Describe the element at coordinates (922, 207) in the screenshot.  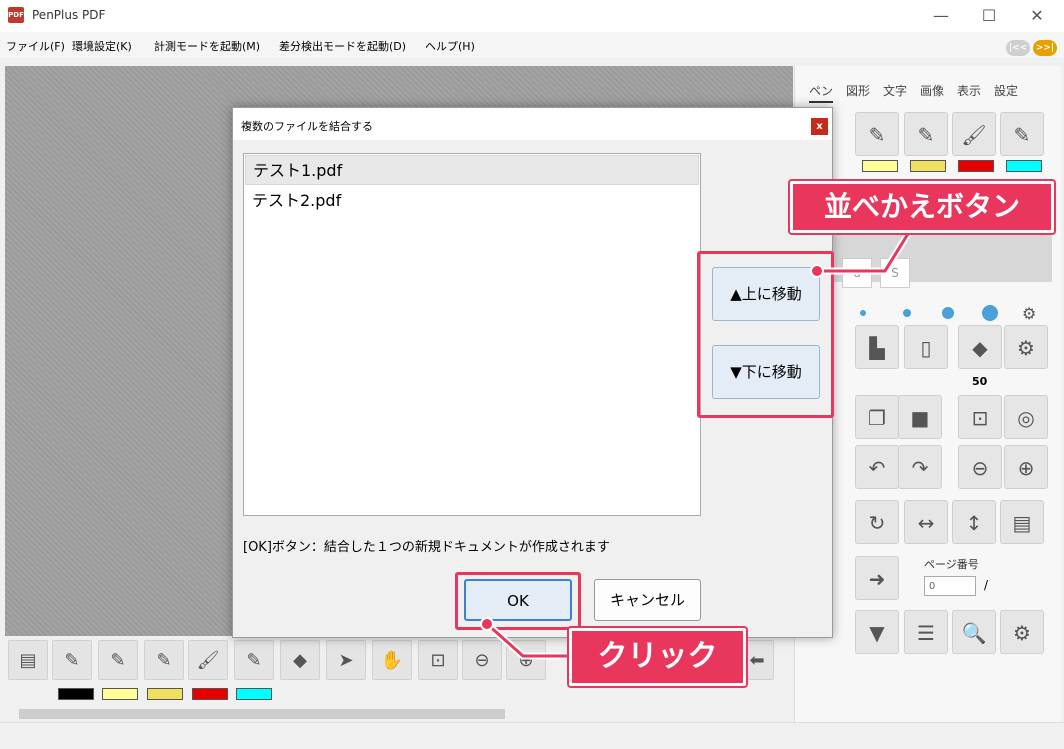
I see `reorder-callout-label: 並べかえボタン` at that location.